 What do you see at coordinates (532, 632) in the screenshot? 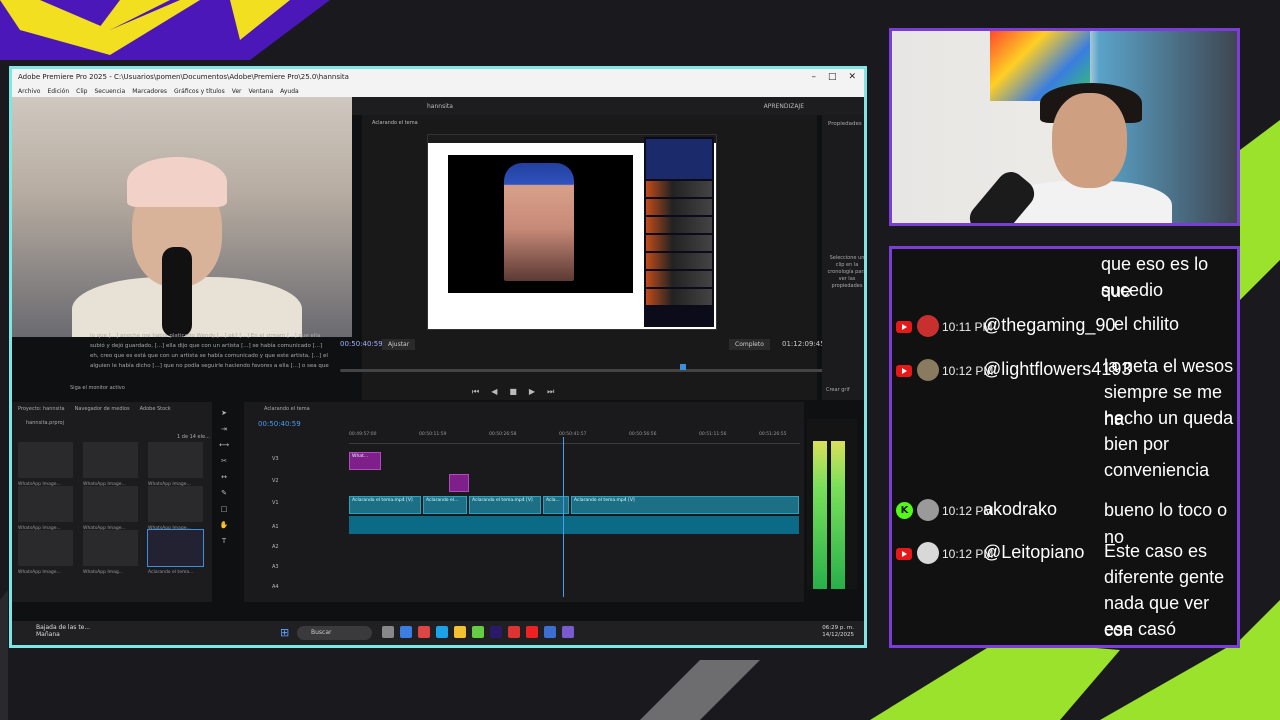
I see `opera-icon` at bounding box center [532, 632].